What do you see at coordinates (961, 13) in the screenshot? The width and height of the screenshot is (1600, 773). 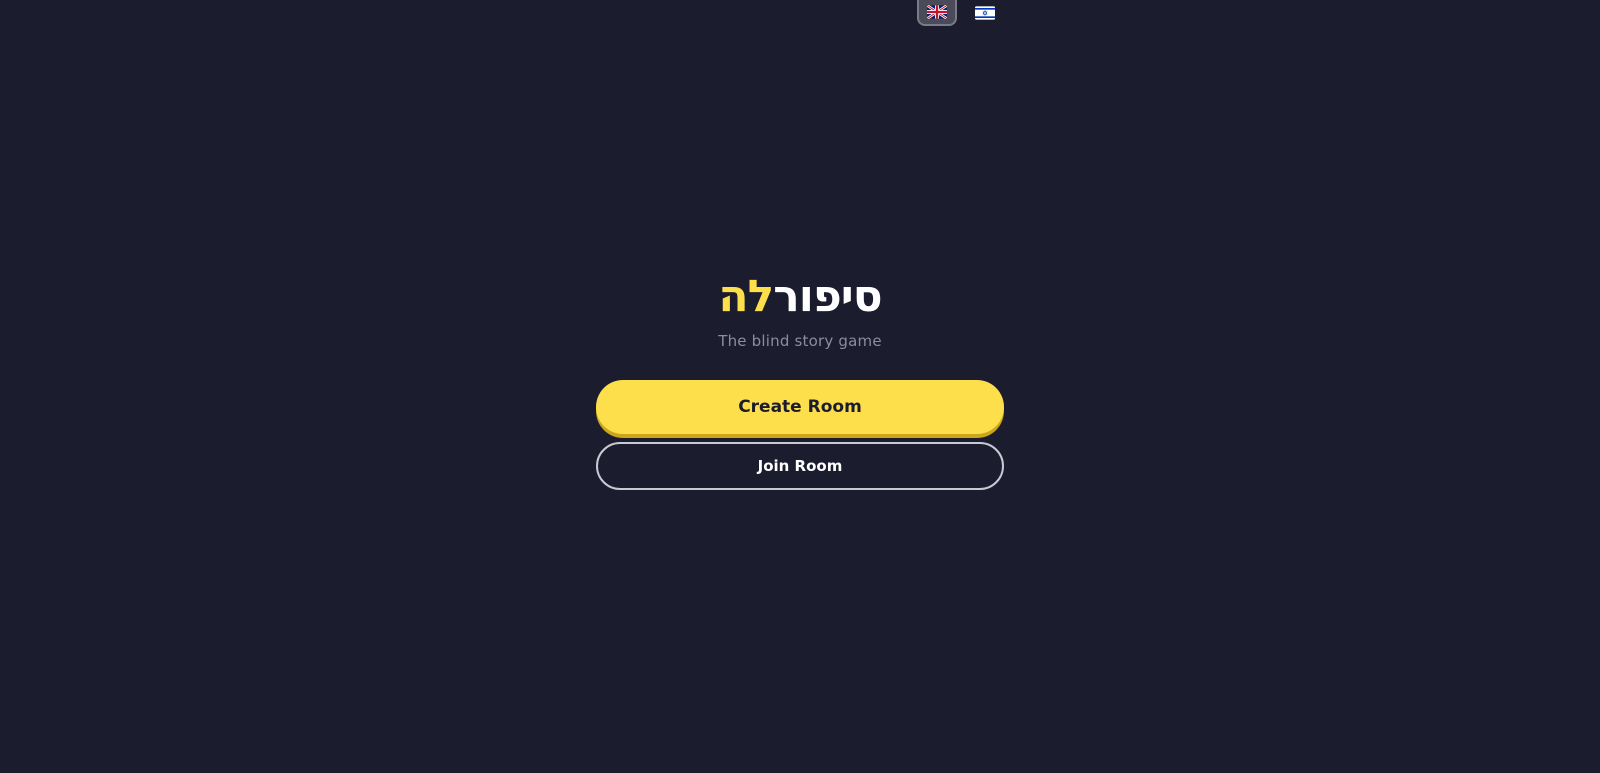 I see `language-switcher` at bounding box center [961, 13].